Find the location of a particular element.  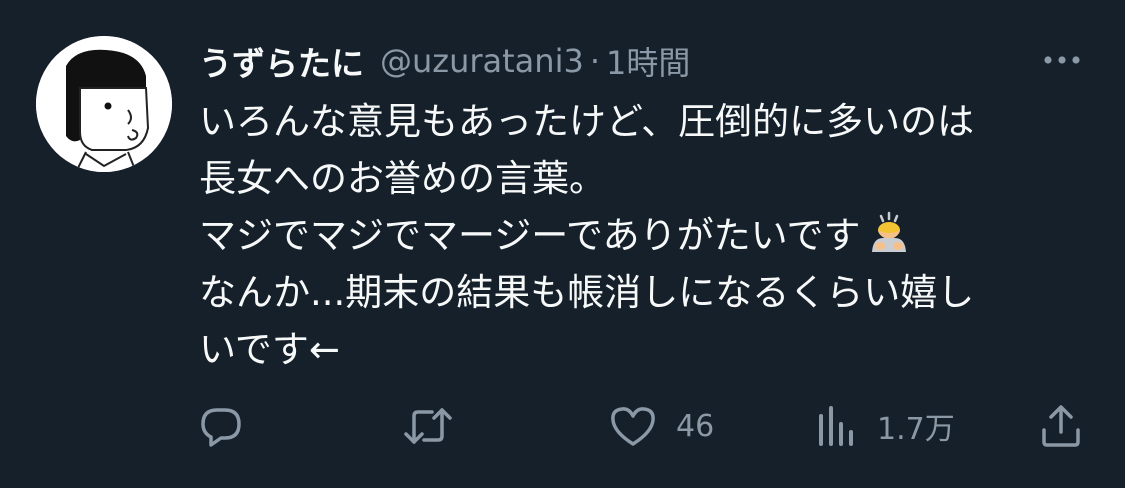

user-handle: @uzuratani3 is located at coordinates (482, 61).